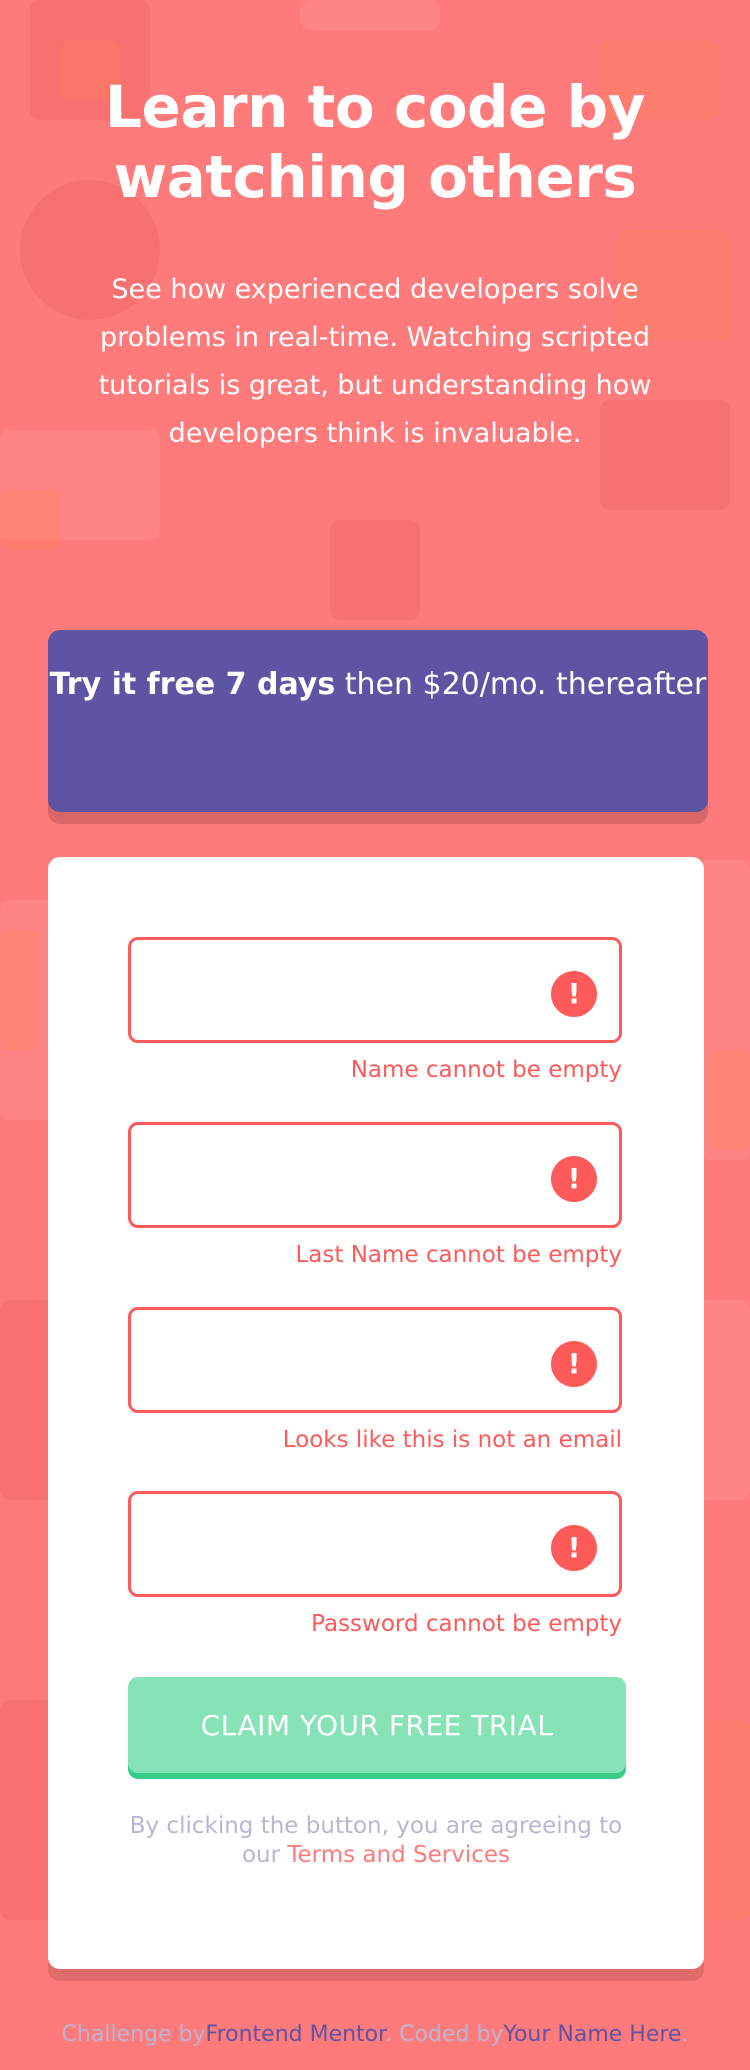 Image resolution: width=750 pixels, height=2070 pixels. Describe the element at coordinates (343, 991) in the screenshot. I see `first-name-input` at that location.